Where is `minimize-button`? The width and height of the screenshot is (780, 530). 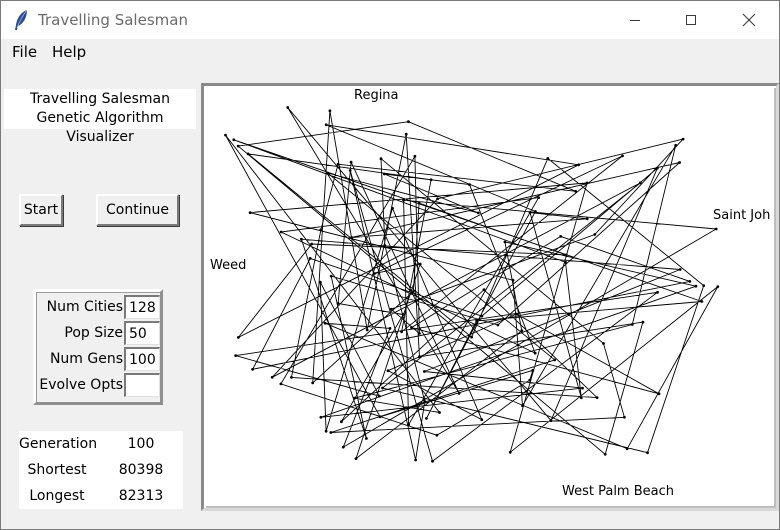
minimize-button is located at coordinates (635, 20).